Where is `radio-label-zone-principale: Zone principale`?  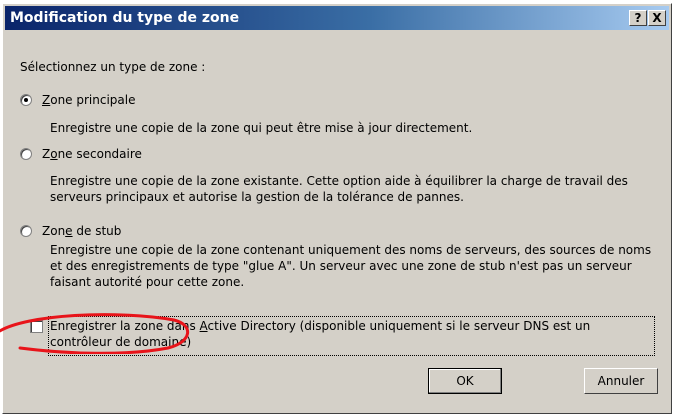
radio-label-zone-principale: Zone principale is located at coordinates (89, 100).